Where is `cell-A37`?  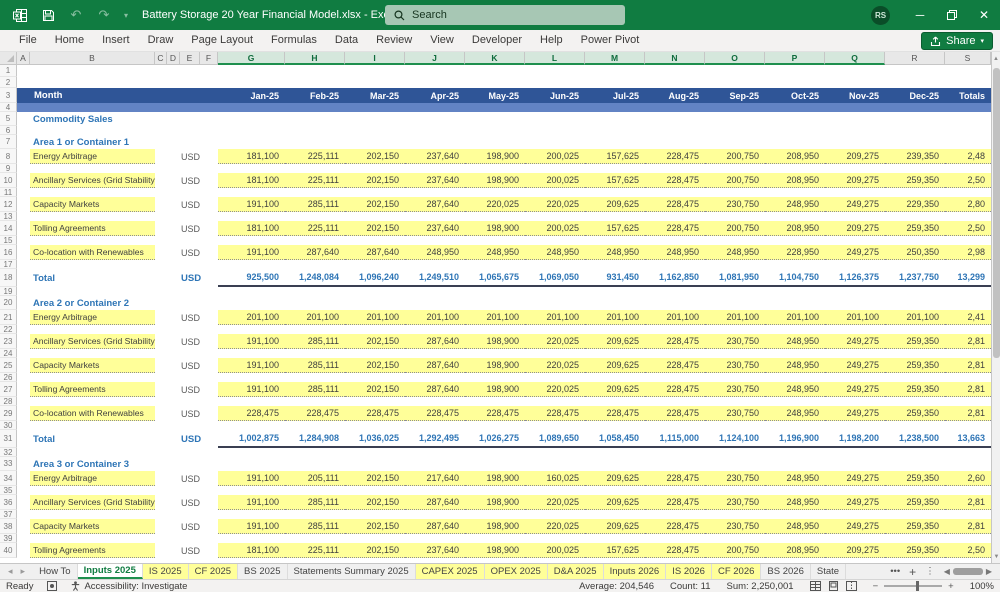
cell-A37 is located at coordinates (23, 514).